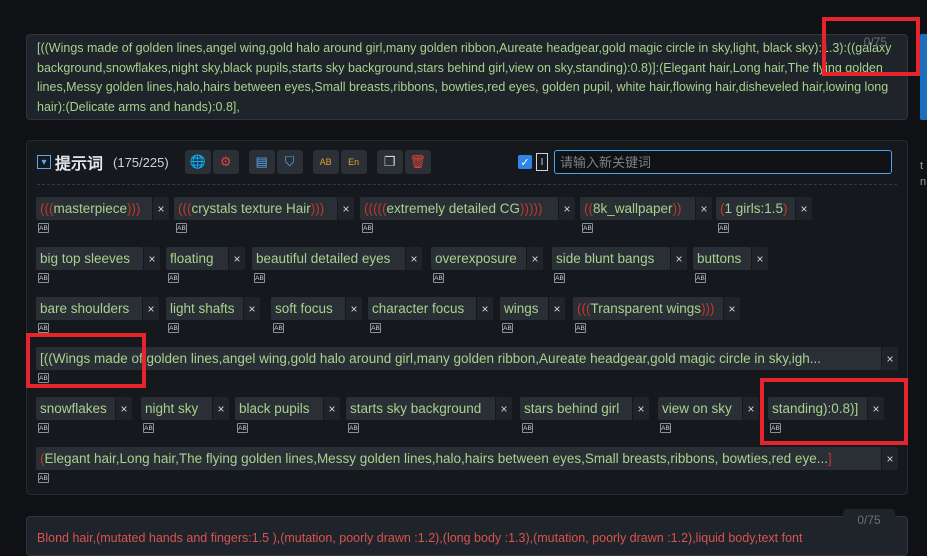 Image resolution: width=927 pixels, height=556 pixels. What do you see at coordinates (308, 308) in the screenshot?
I see `prompt-tag-label: soft focus` at bounding box center [308, 308].